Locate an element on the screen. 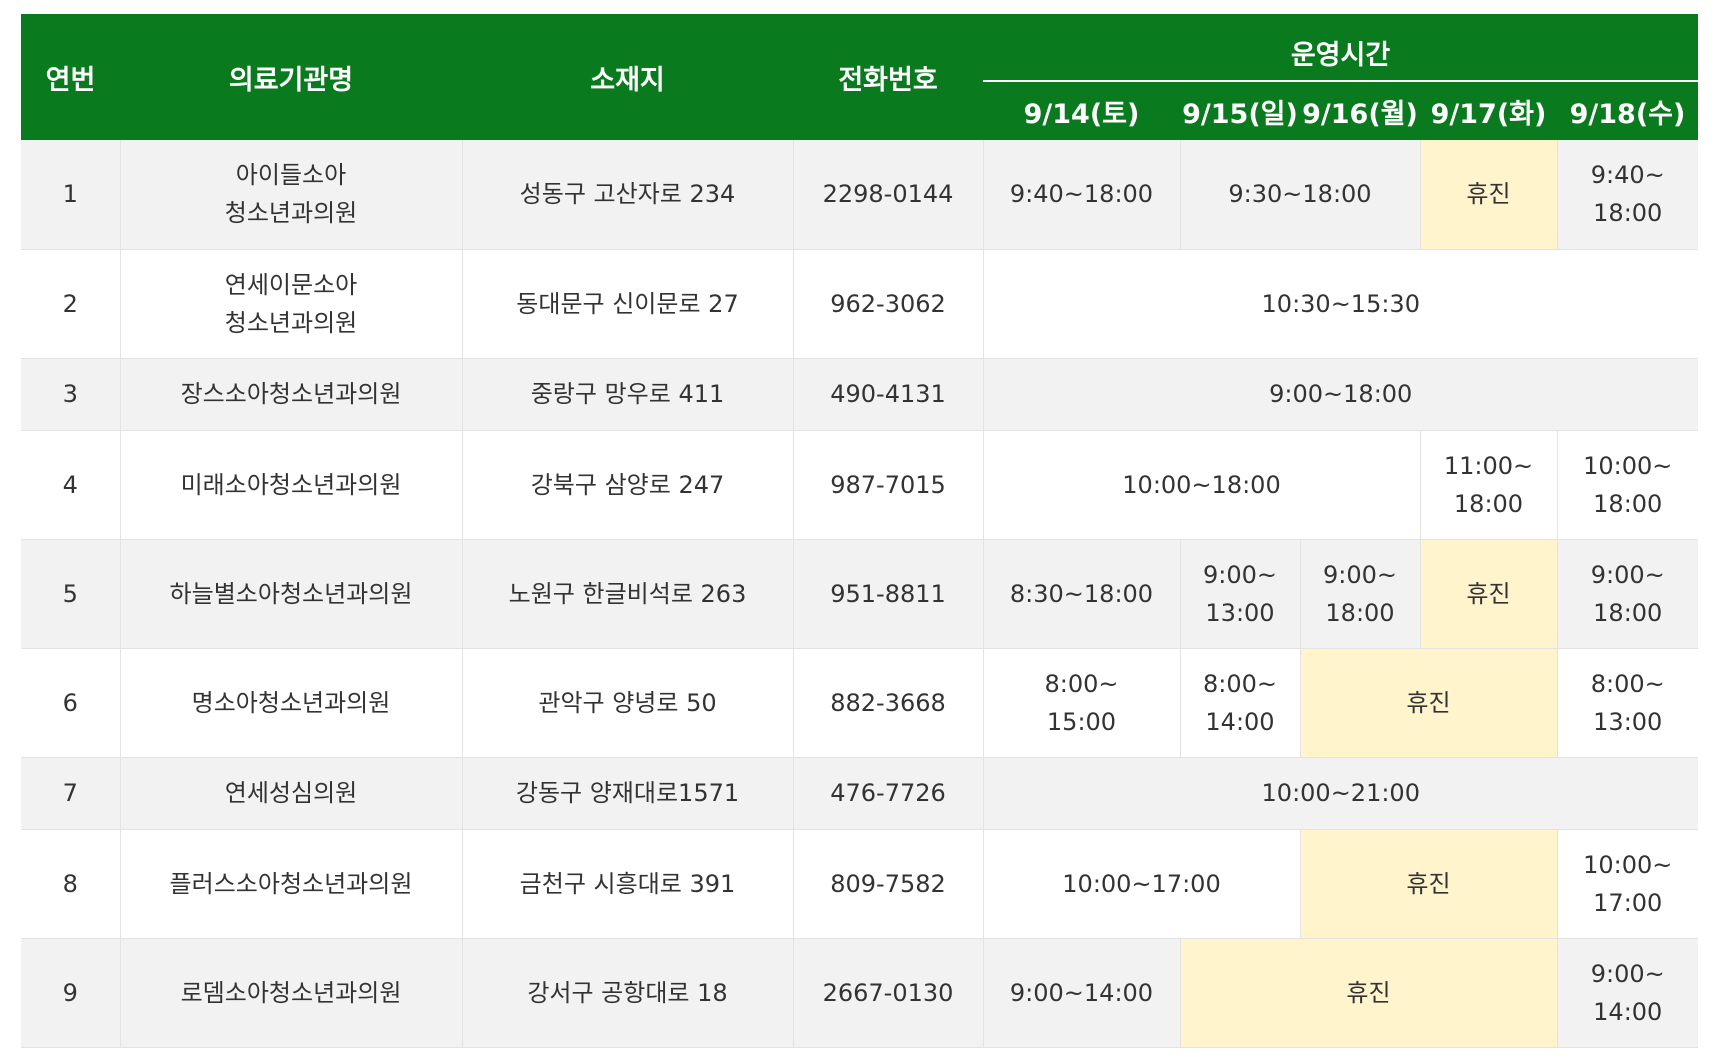 This screenshot has height=1061, width=1719. header-date-0914: 9/14(토) is located at coordinates (1081, 110).